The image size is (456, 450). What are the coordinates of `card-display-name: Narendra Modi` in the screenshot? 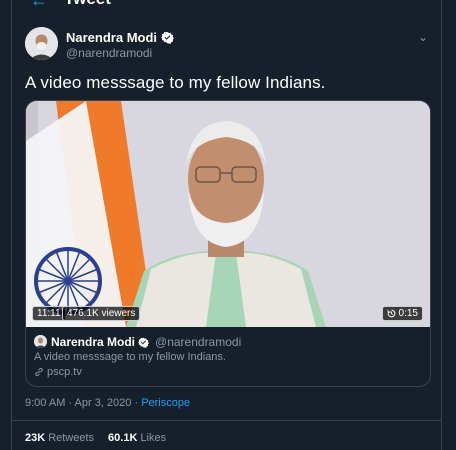 It's located at (93, 342).